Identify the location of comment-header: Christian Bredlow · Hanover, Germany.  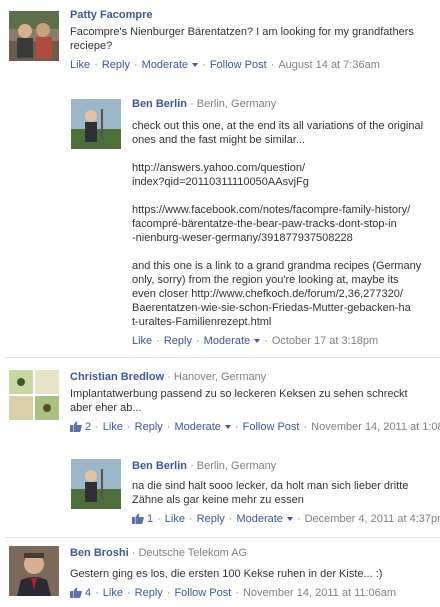
(168, 377).